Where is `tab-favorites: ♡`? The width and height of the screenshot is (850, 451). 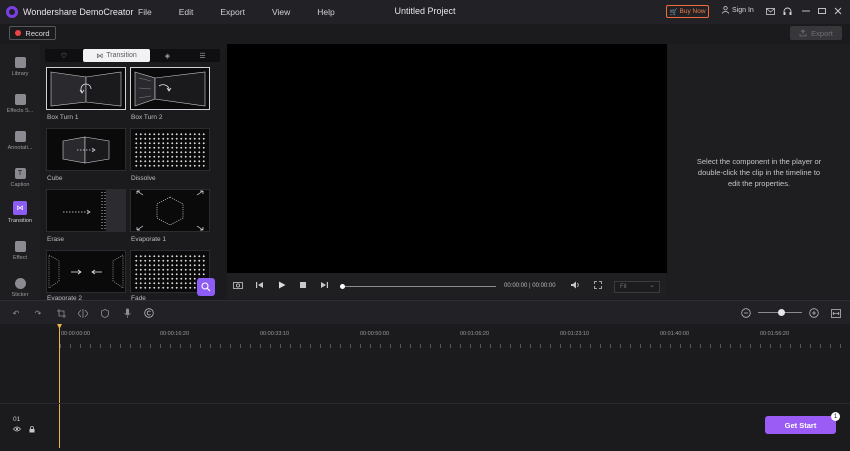
tab-favorites: ♡ is located at coordinates (64, 55).